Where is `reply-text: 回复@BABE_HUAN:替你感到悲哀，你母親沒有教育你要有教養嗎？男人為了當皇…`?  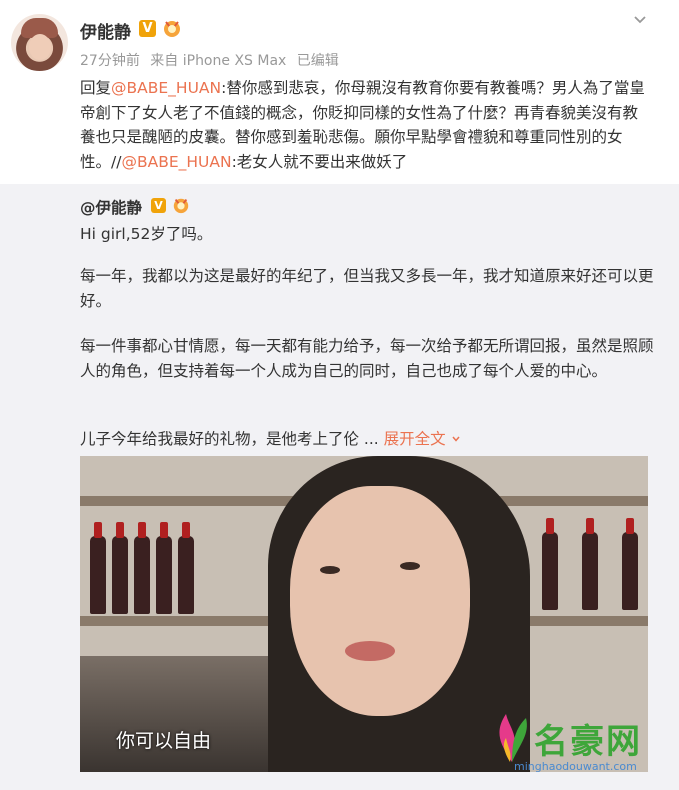 reply-text: 回复@BABE_HUAN:替你感到悲哀，你母親沒有教育你要有教養嗎？男人為了當皇… is located at coordinates (365, 125).